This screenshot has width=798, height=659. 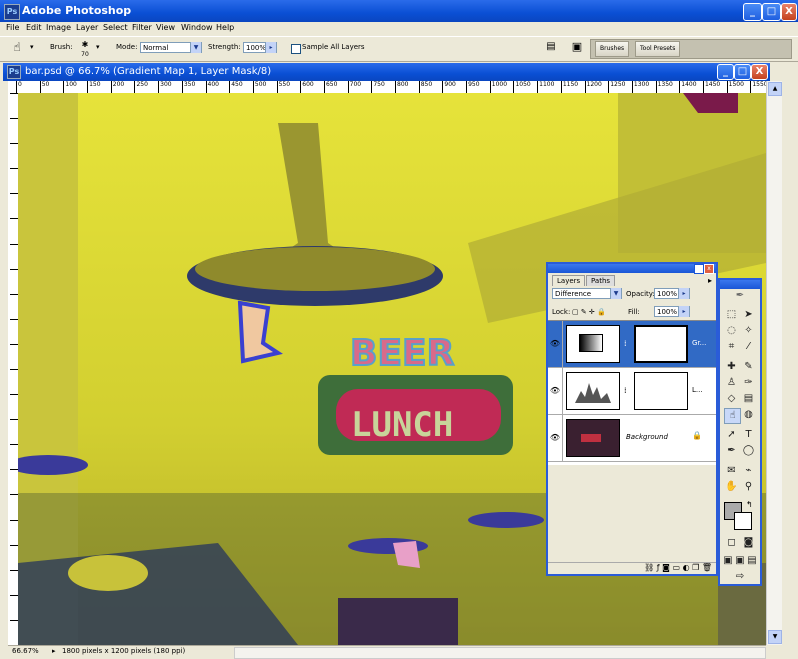 I want to click on move-tool-icon: ➤, so click(x=748, y=315).